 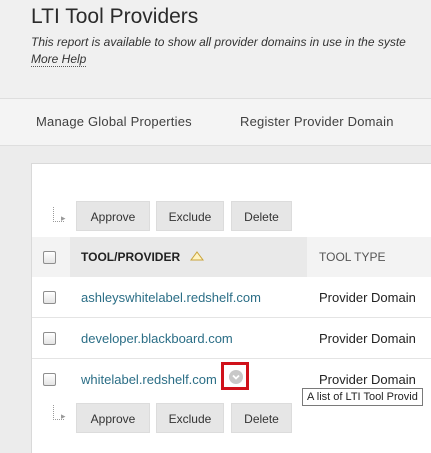 I want to click on delete-button-top: Delete, so click(x=261, y=216).